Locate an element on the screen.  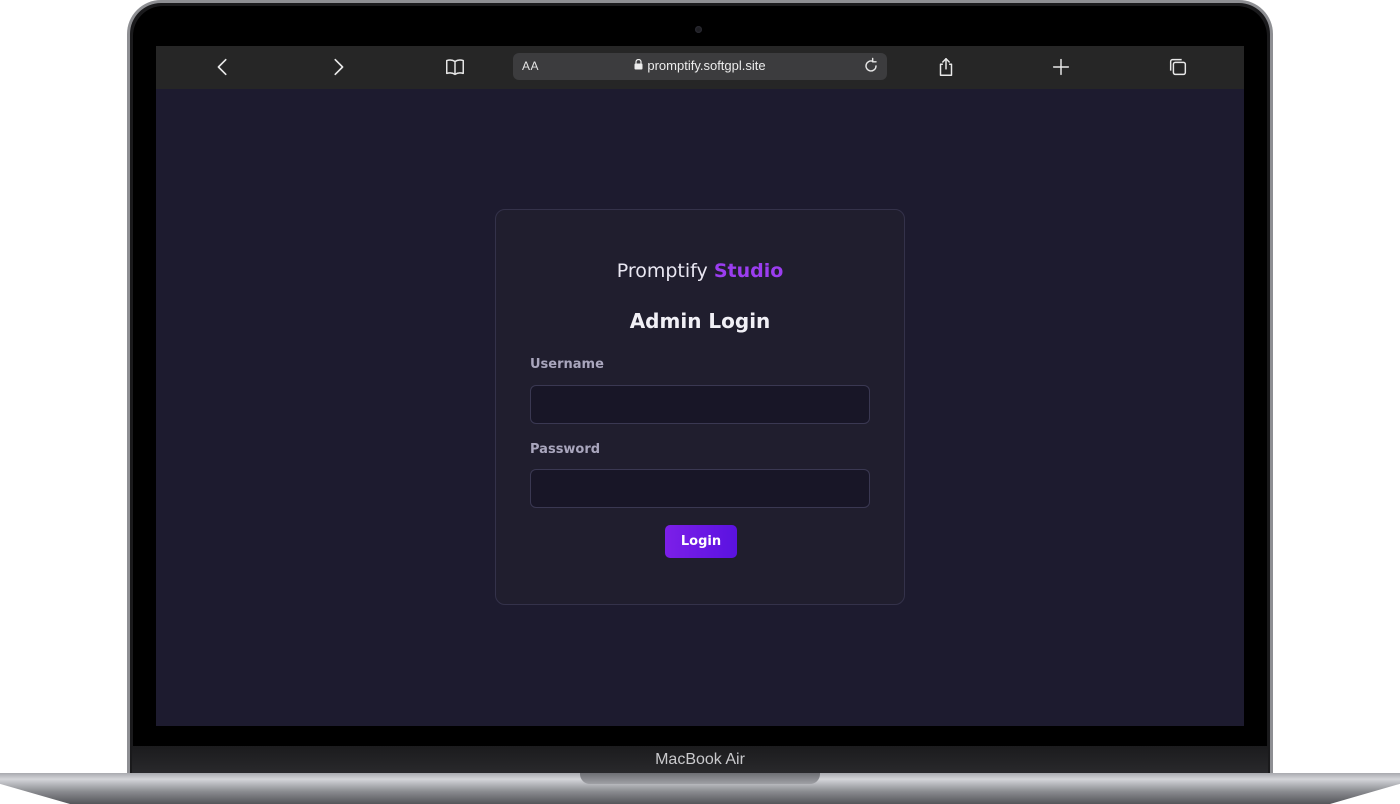
url-display: promptify.softgpl.site is located at coordinates (700, 65).